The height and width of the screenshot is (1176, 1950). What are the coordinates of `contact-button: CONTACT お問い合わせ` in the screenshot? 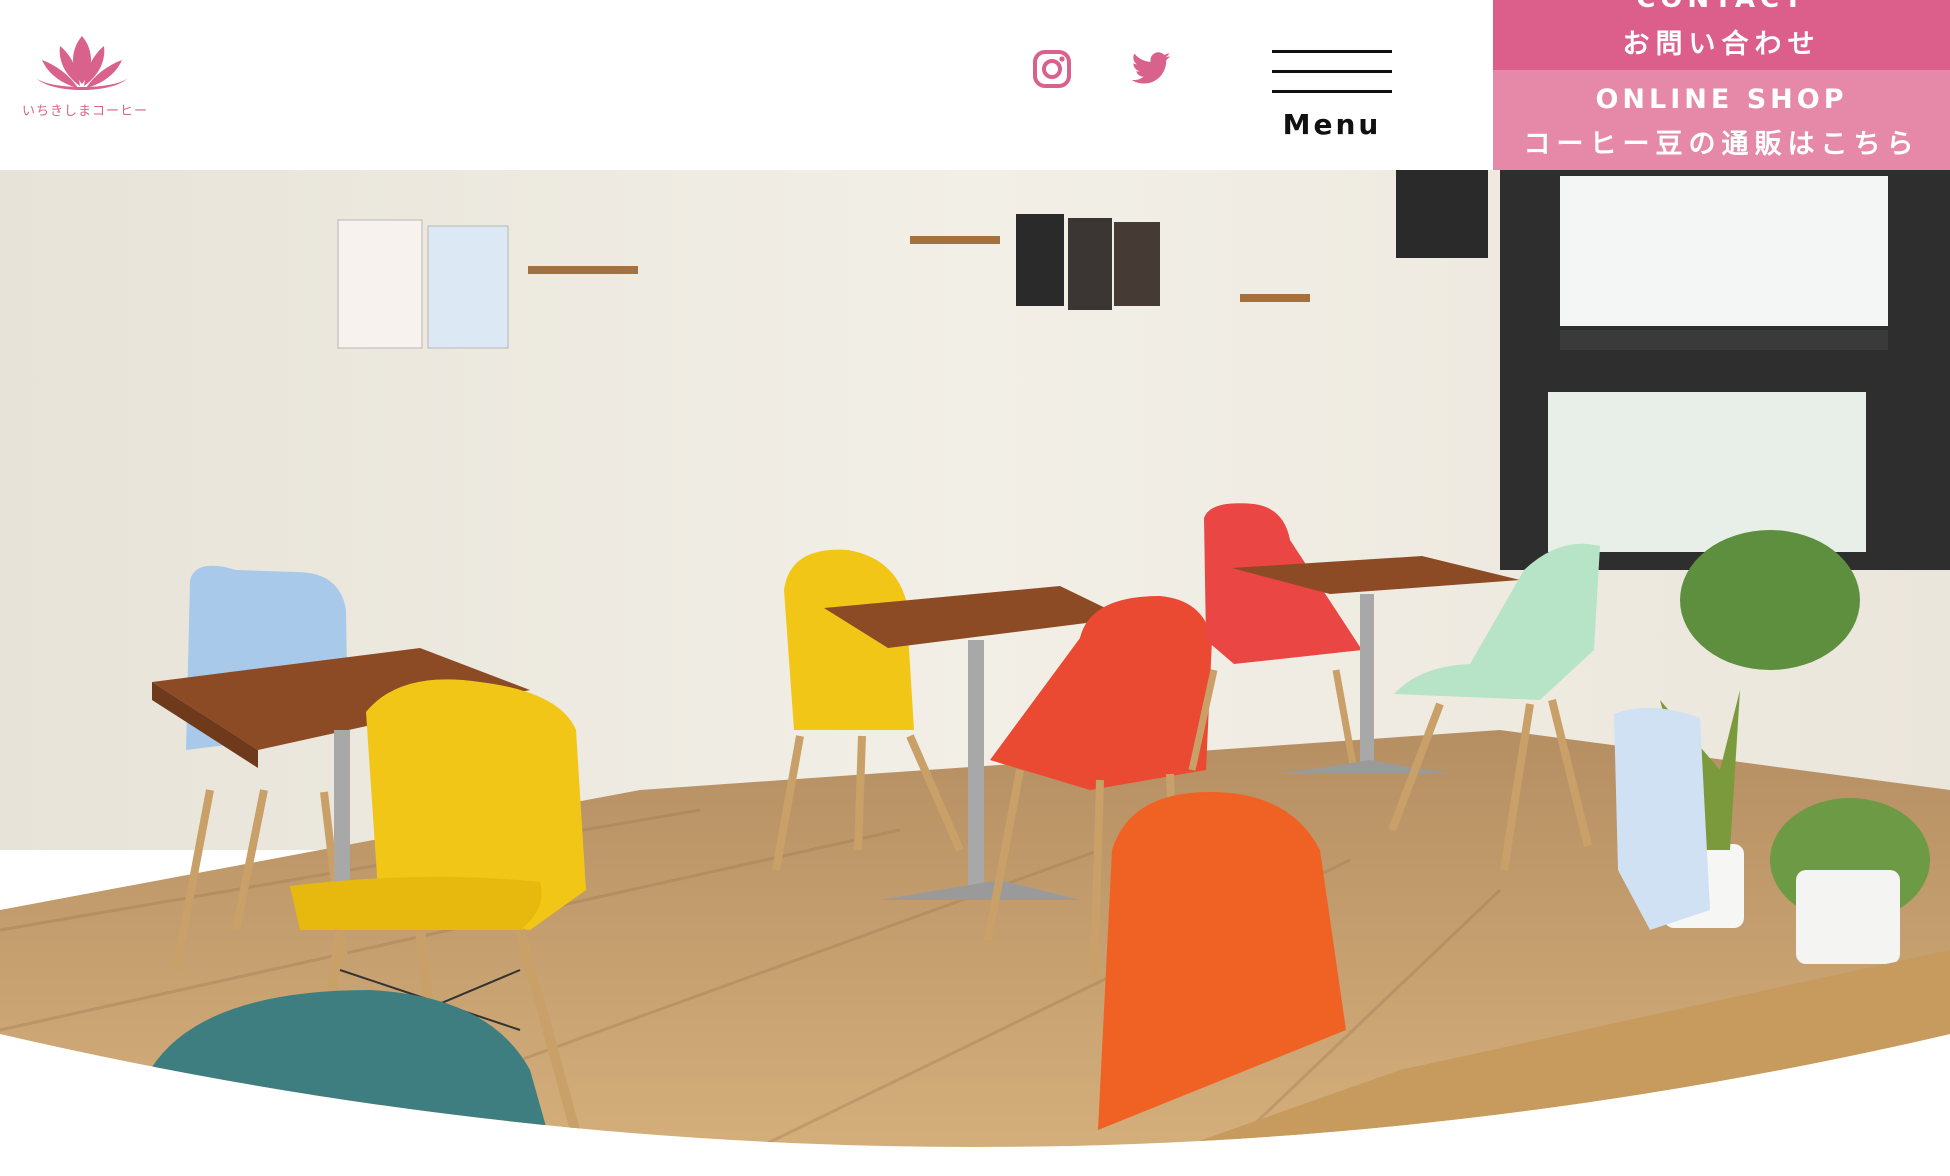 It's located at (1721, 35).